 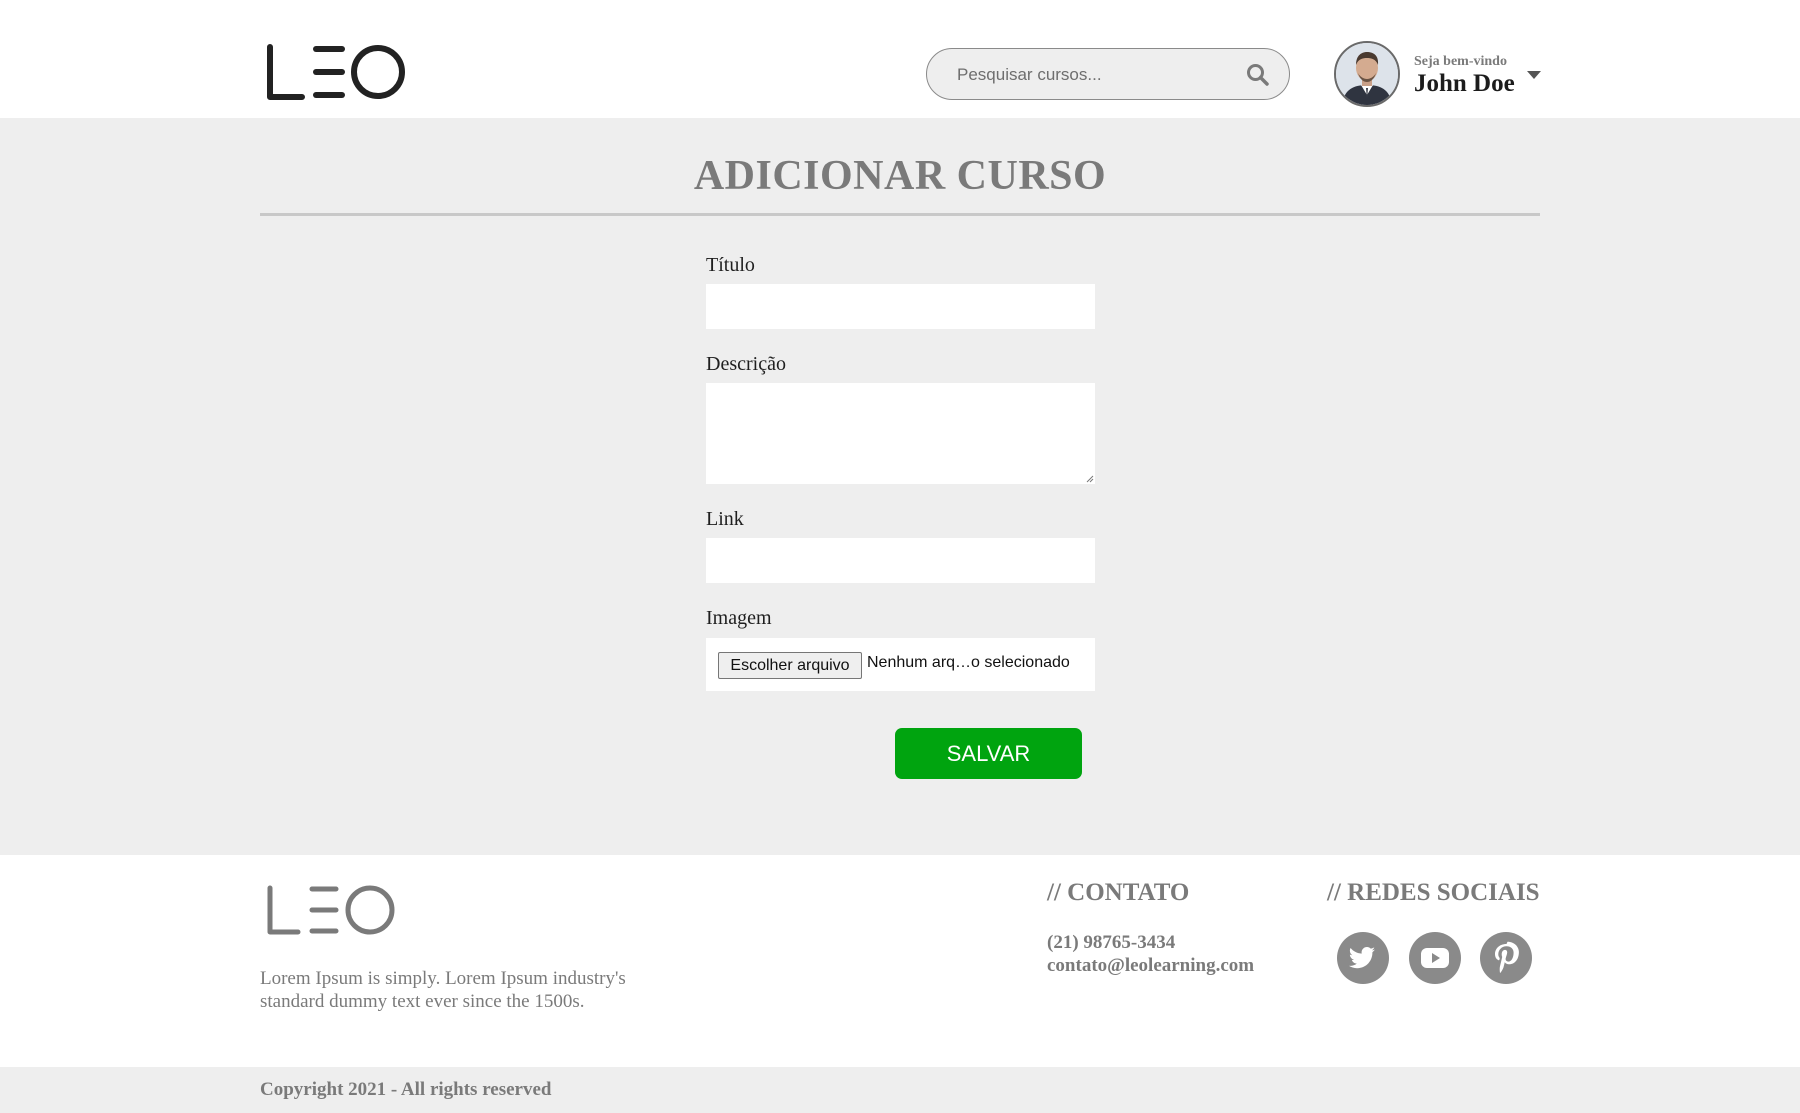 I want to click on resize-grip-icon, so click(x=1090, y=479).